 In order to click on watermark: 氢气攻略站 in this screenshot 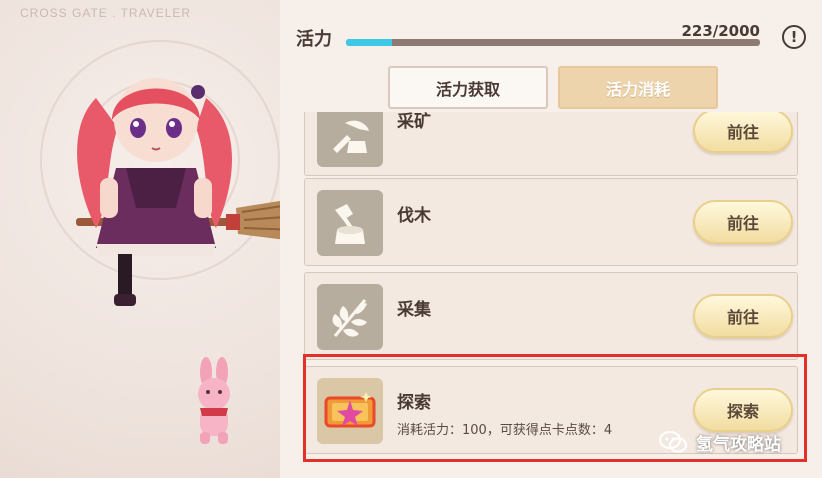, I will do `click(719, 442)`.